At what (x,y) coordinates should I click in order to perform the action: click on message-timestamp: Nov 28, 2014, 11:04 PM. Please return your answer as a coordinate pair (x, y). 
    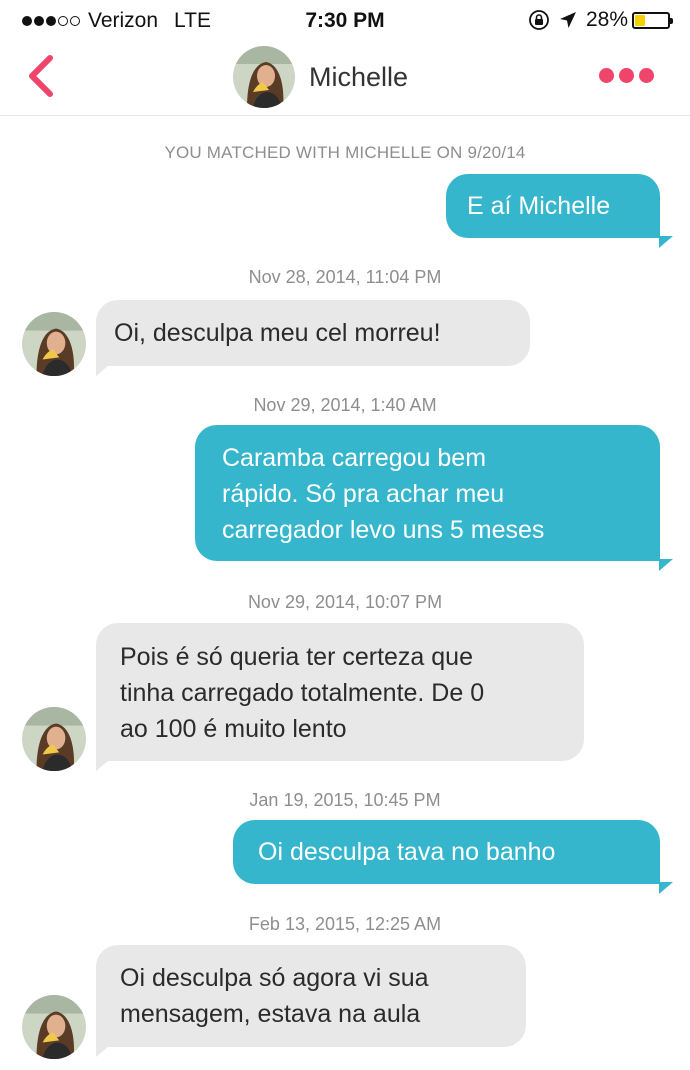
    Looking at the image, I should click on (345, 277).